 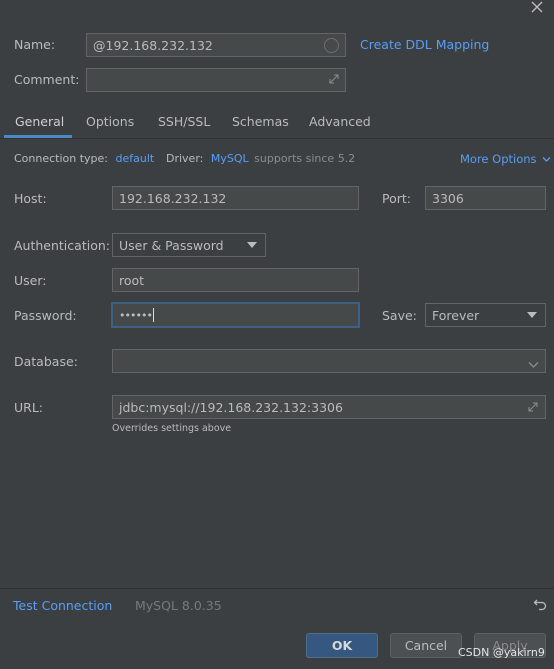 What do you see at coordinates (153, 315) in the screenshot?
I see `text-cursor` at bounding box center [153, 315].